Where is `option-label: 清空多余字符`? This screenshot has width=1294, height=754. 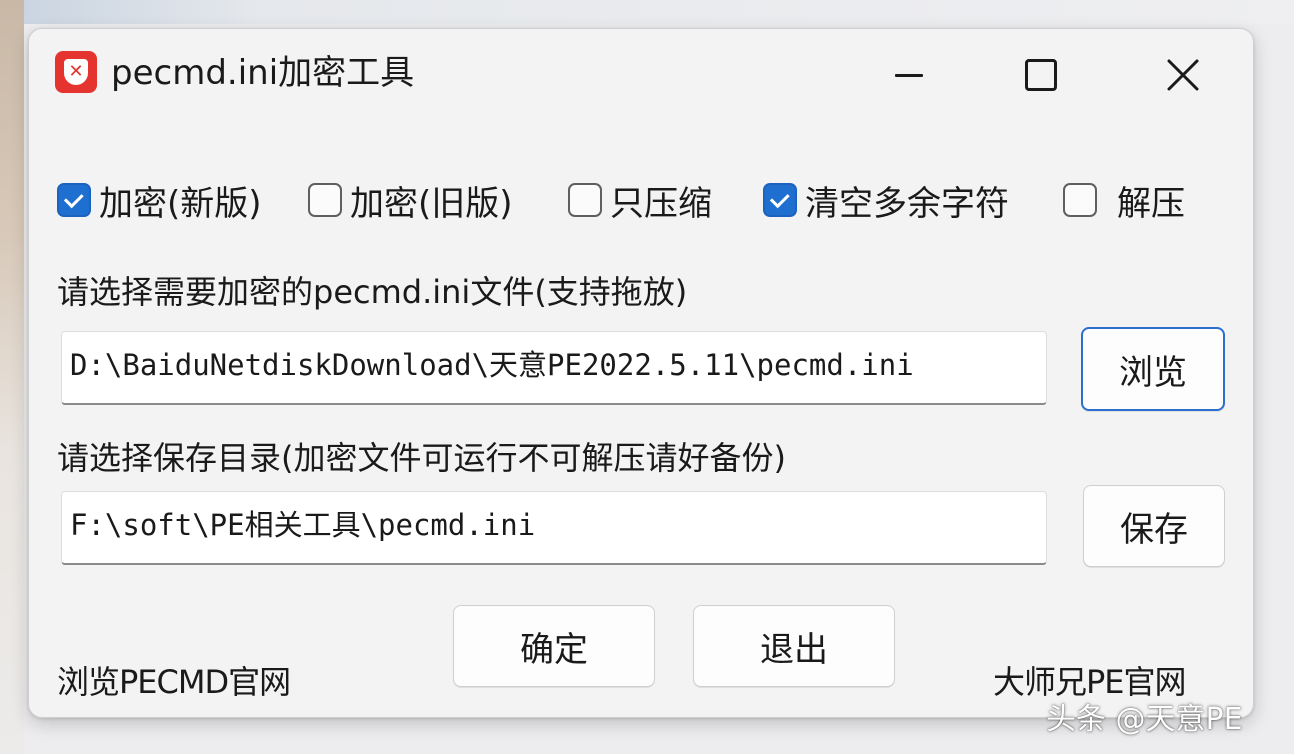 option-label: 清空多余字符 is located at coordinates (907, 203).